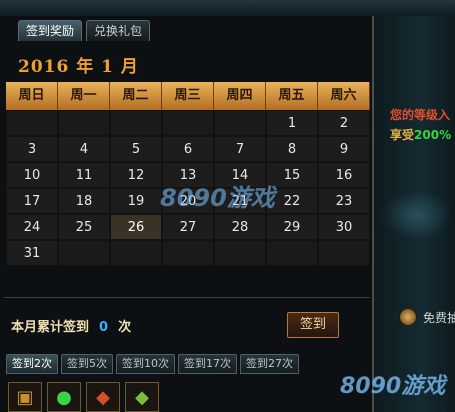 The image size is (455, 412). I want to click on calendar-day: 29, so click(292, 227).